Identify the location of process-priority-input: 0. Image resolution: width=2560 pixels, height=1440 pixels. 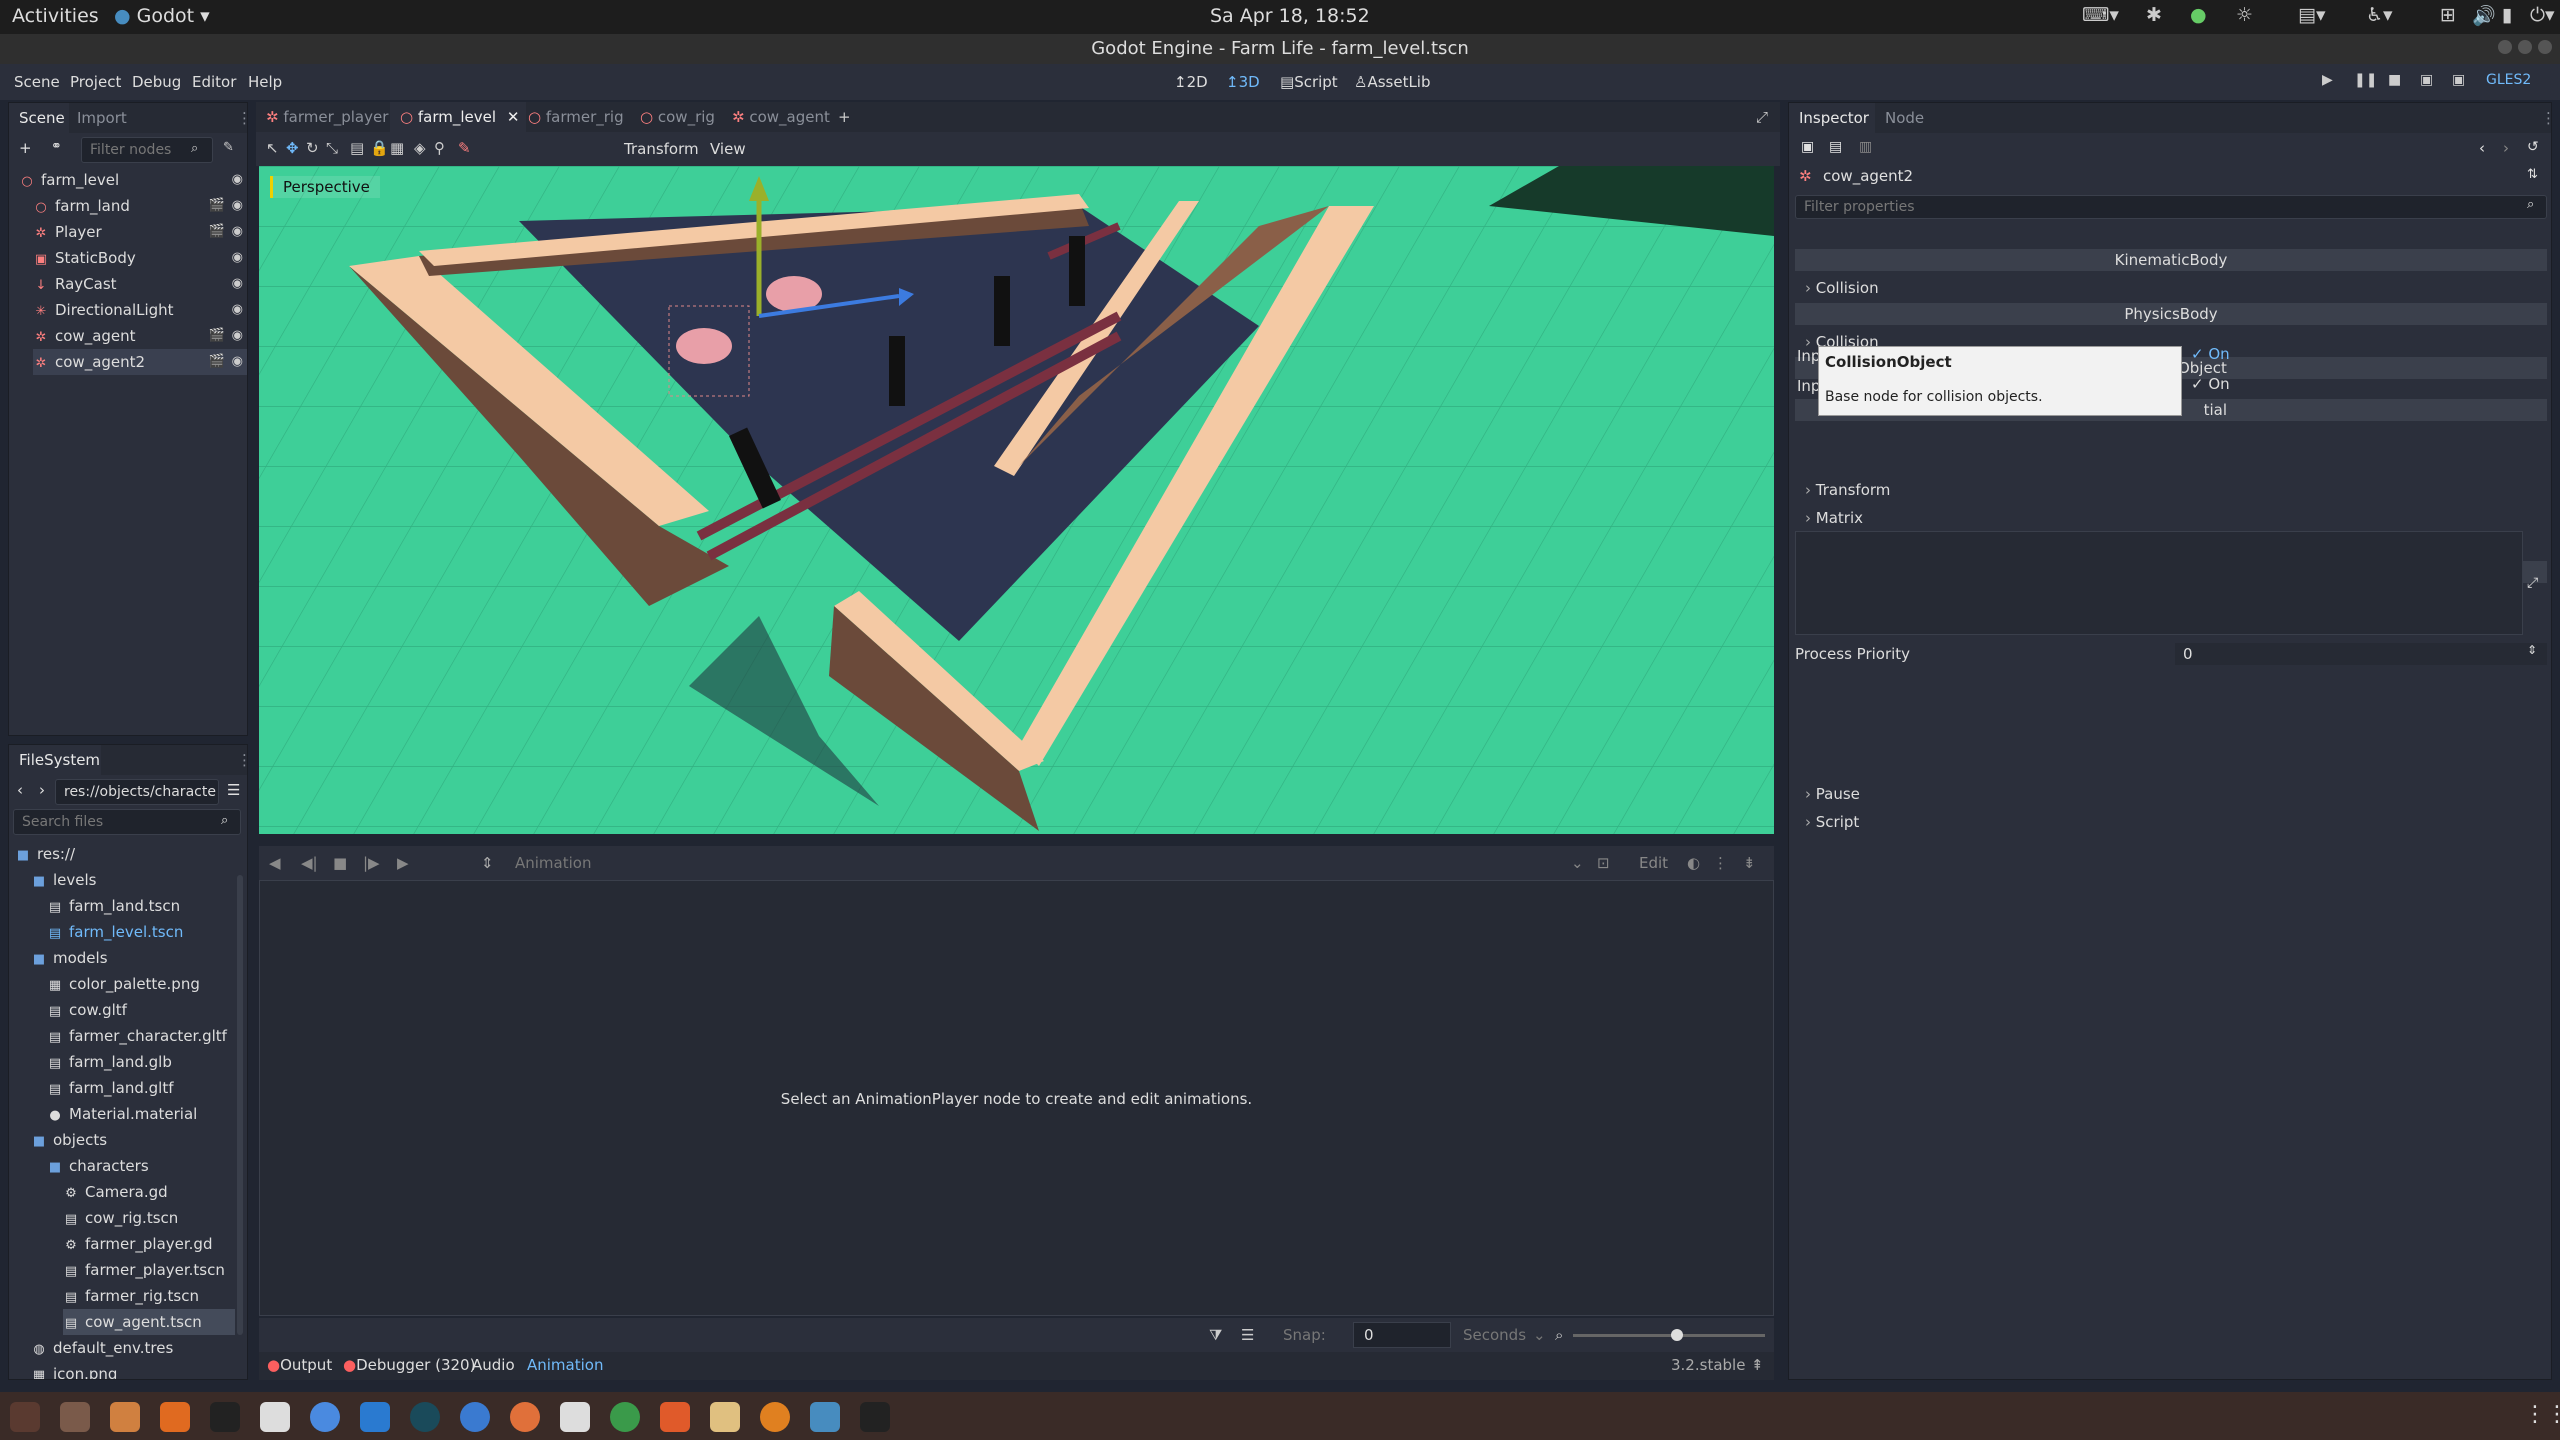
(2361, 654).